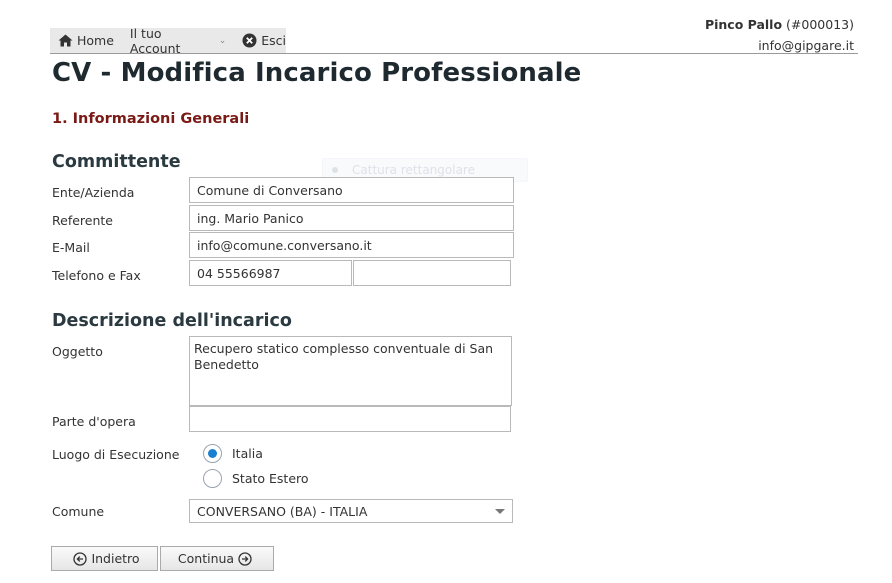 Image resolution: width=892 pixels, height=583 pixels. I want to click on referente-label: Referente, so click(82, 220).